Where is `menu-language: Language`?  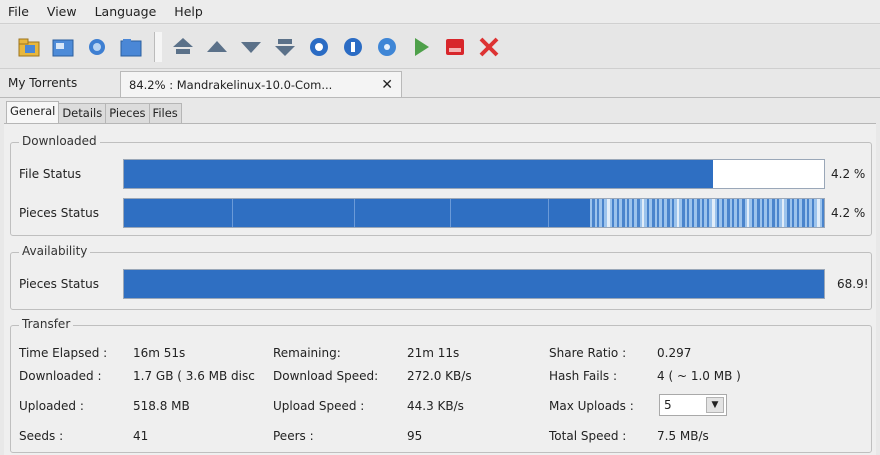 menu-language: Language is located at coordinates (126, 11).